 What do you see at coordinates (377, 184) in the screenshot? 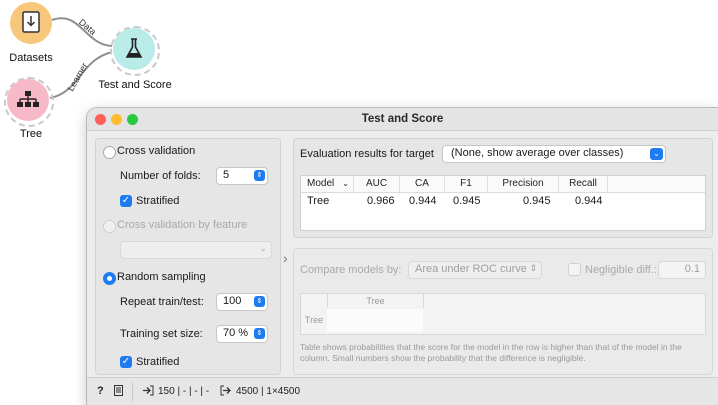
I see `col-header-auc: AUC` at bounding box center [377, 184].